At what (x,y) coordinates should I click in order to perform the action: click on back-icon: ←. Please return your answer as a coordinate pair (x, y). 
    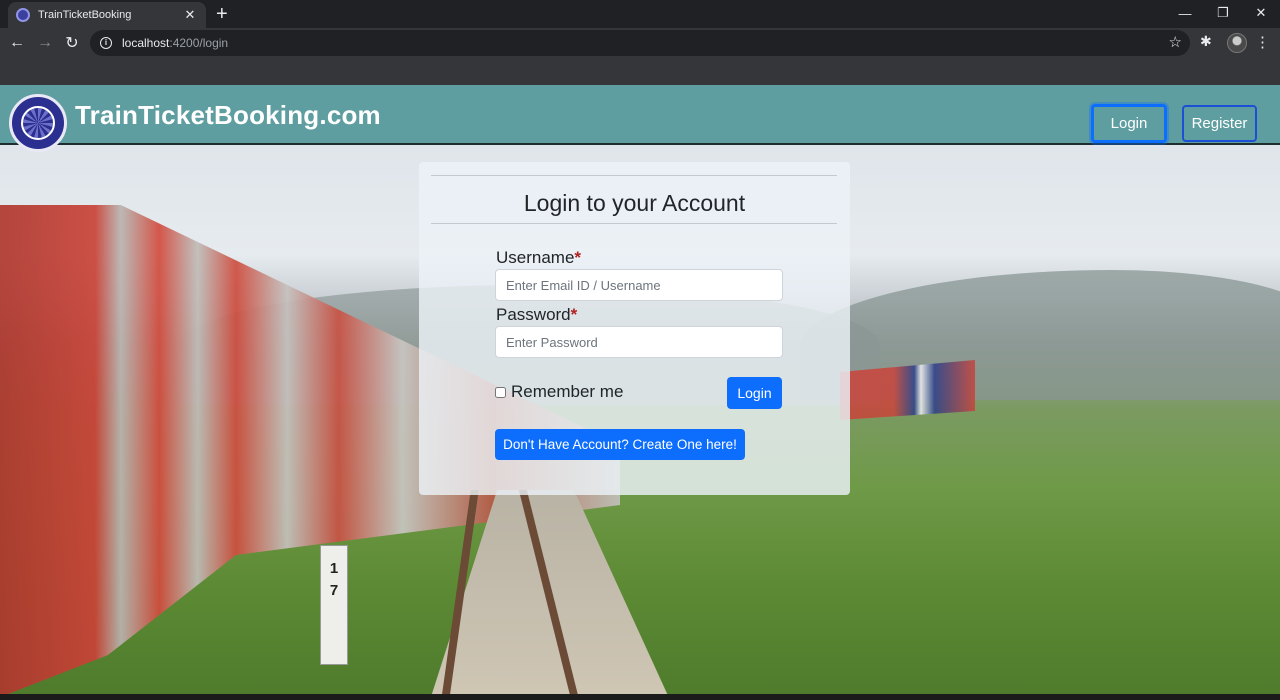
    Looking at the image, I should click on (17, 43).